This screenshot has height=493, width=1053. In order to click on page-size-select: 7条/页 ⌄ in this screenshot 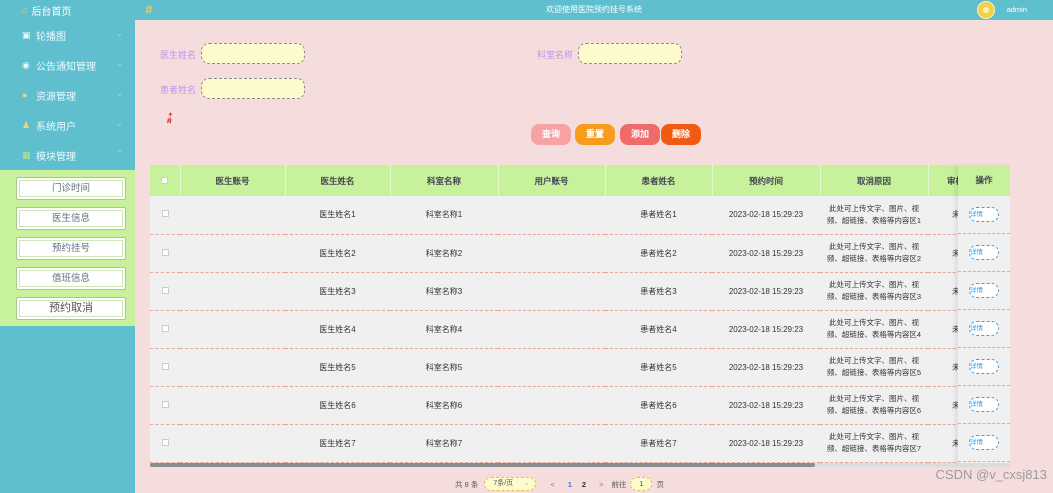, I will do `click(510, 484)`.